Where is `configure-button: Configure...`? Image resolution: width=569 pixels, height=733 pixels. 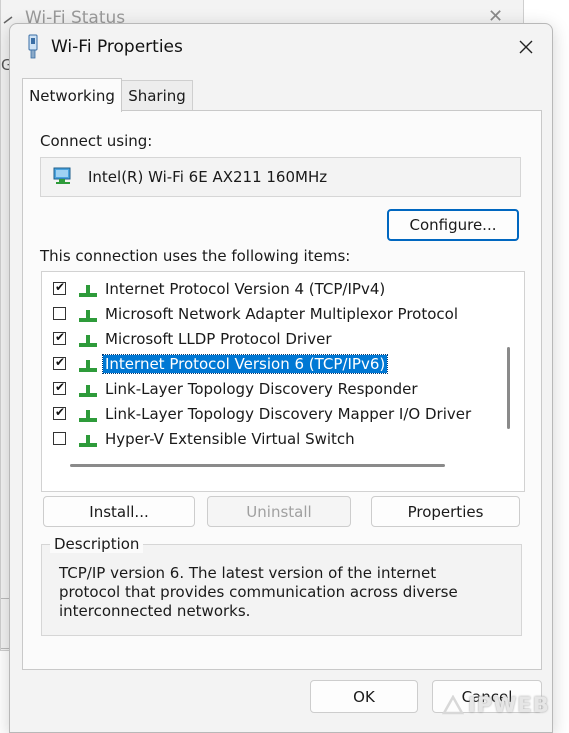
configure-button: Configure... is located at coordinates (453, 225).